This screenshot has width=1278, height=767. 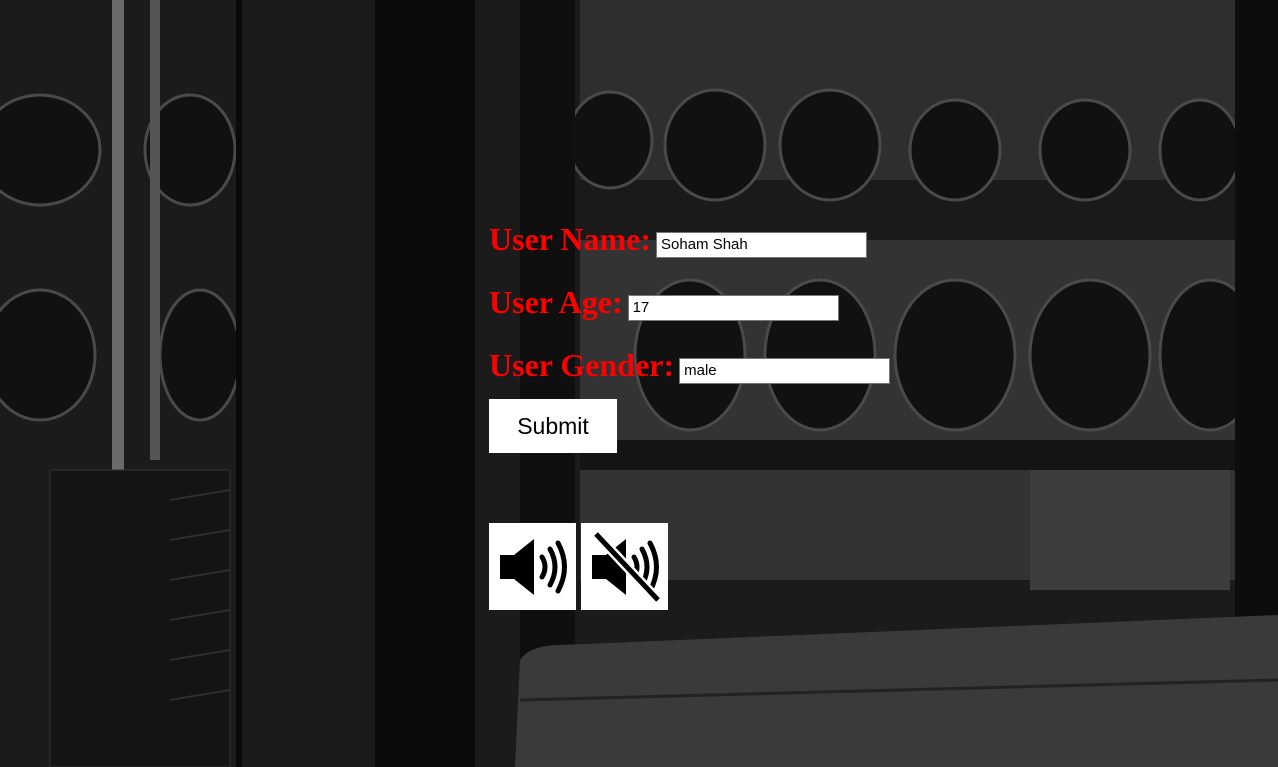 I want to click on age-input, so click(x=733, y=307).